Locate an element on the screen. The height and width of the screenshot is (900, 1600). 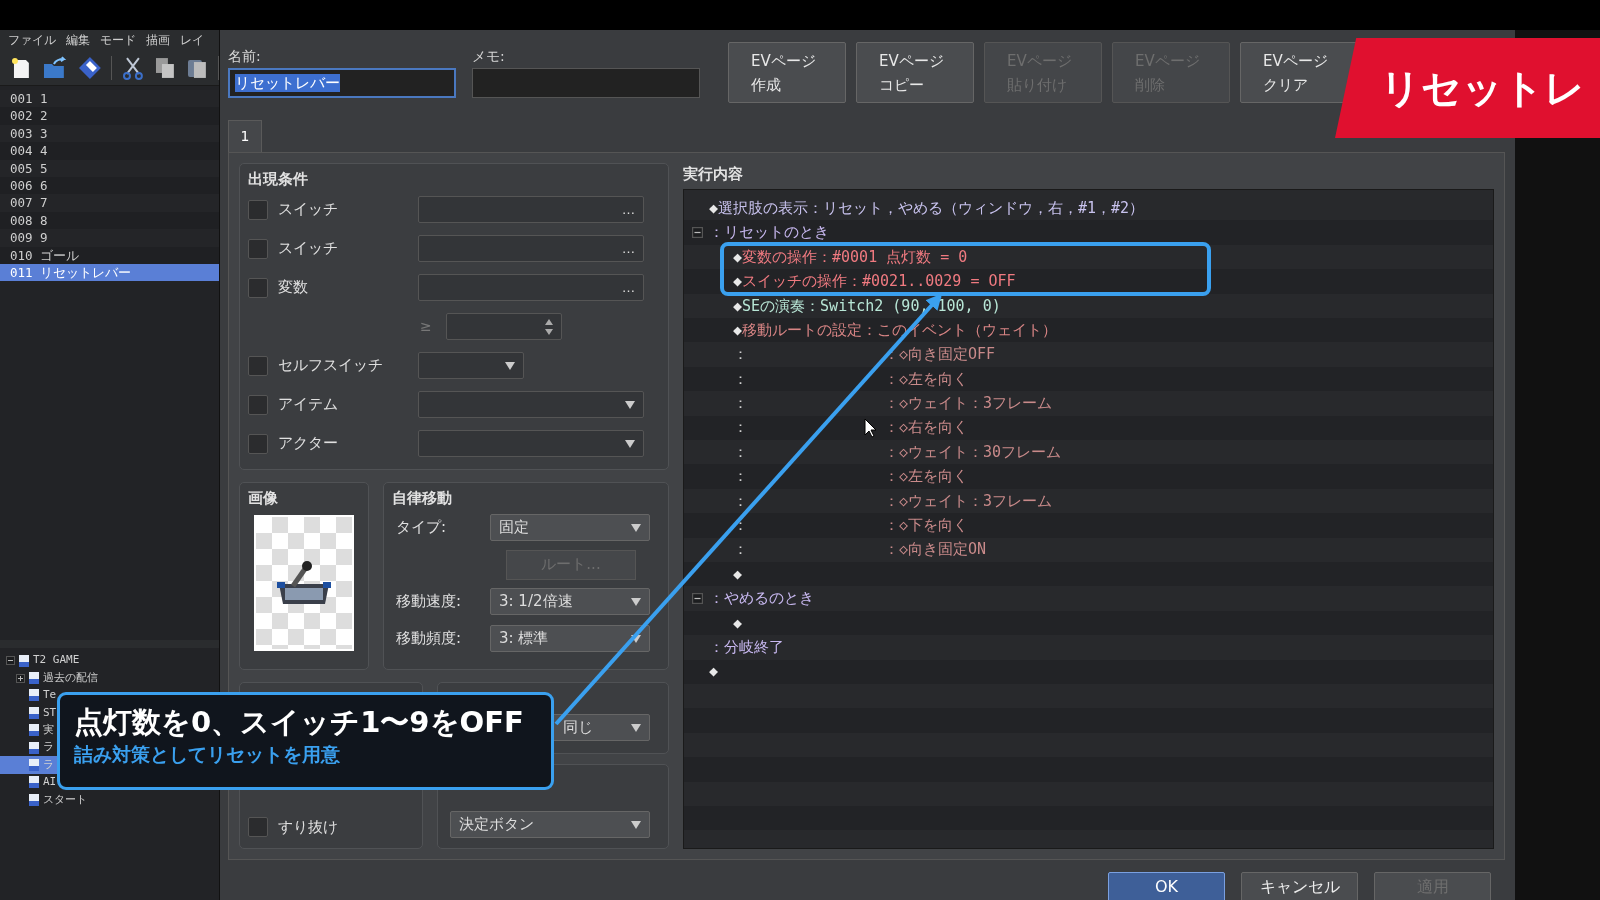
panel-title: 実行内容 is located at coordinates (713, 174).